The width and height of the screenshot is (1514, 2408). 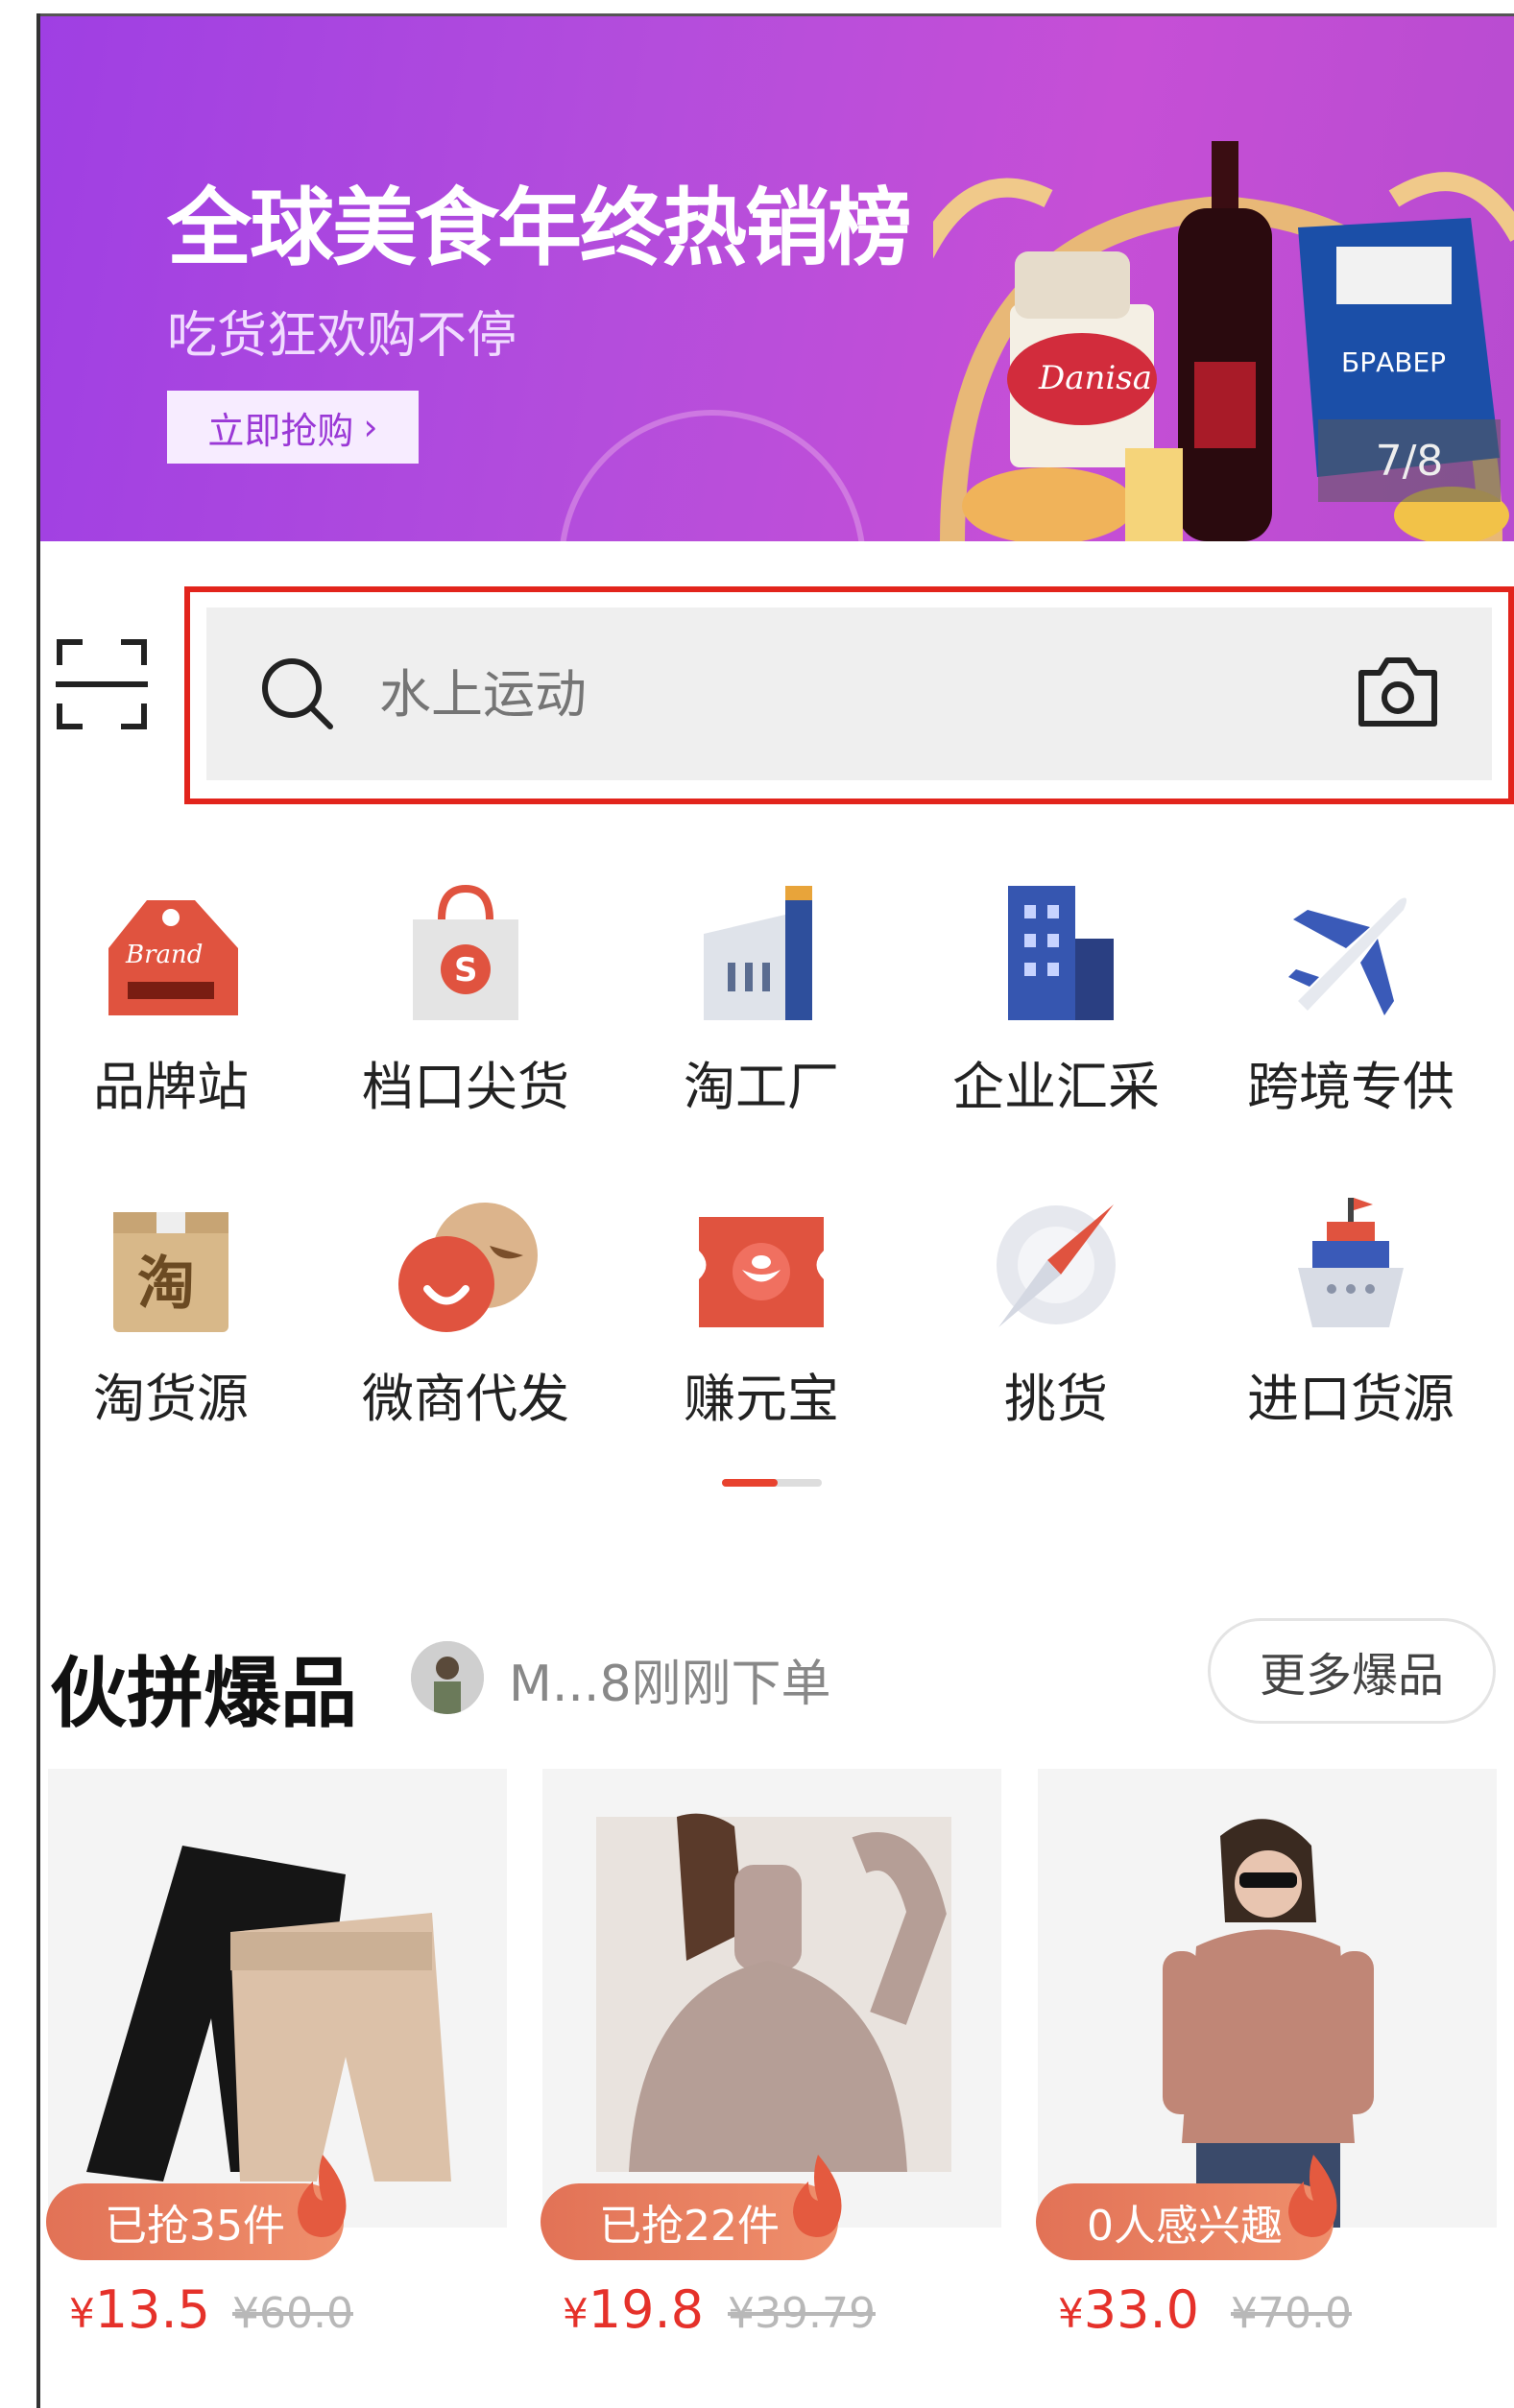 What do you see at coordinates (762, 1087) in the screenshot?
I see `category-label: 淘工厂` at bounding box center [762, 1087].